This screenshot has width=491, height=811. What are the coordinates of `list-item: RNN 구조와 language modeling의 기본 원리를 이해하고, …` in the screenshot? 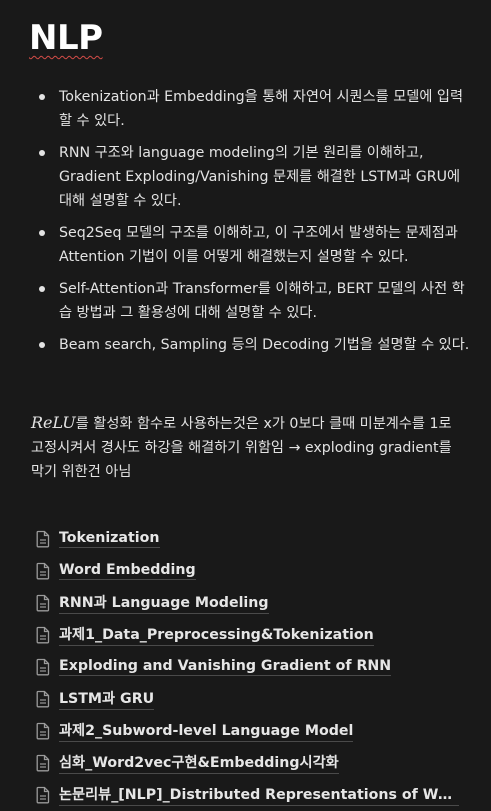 It's located at (251, 177).